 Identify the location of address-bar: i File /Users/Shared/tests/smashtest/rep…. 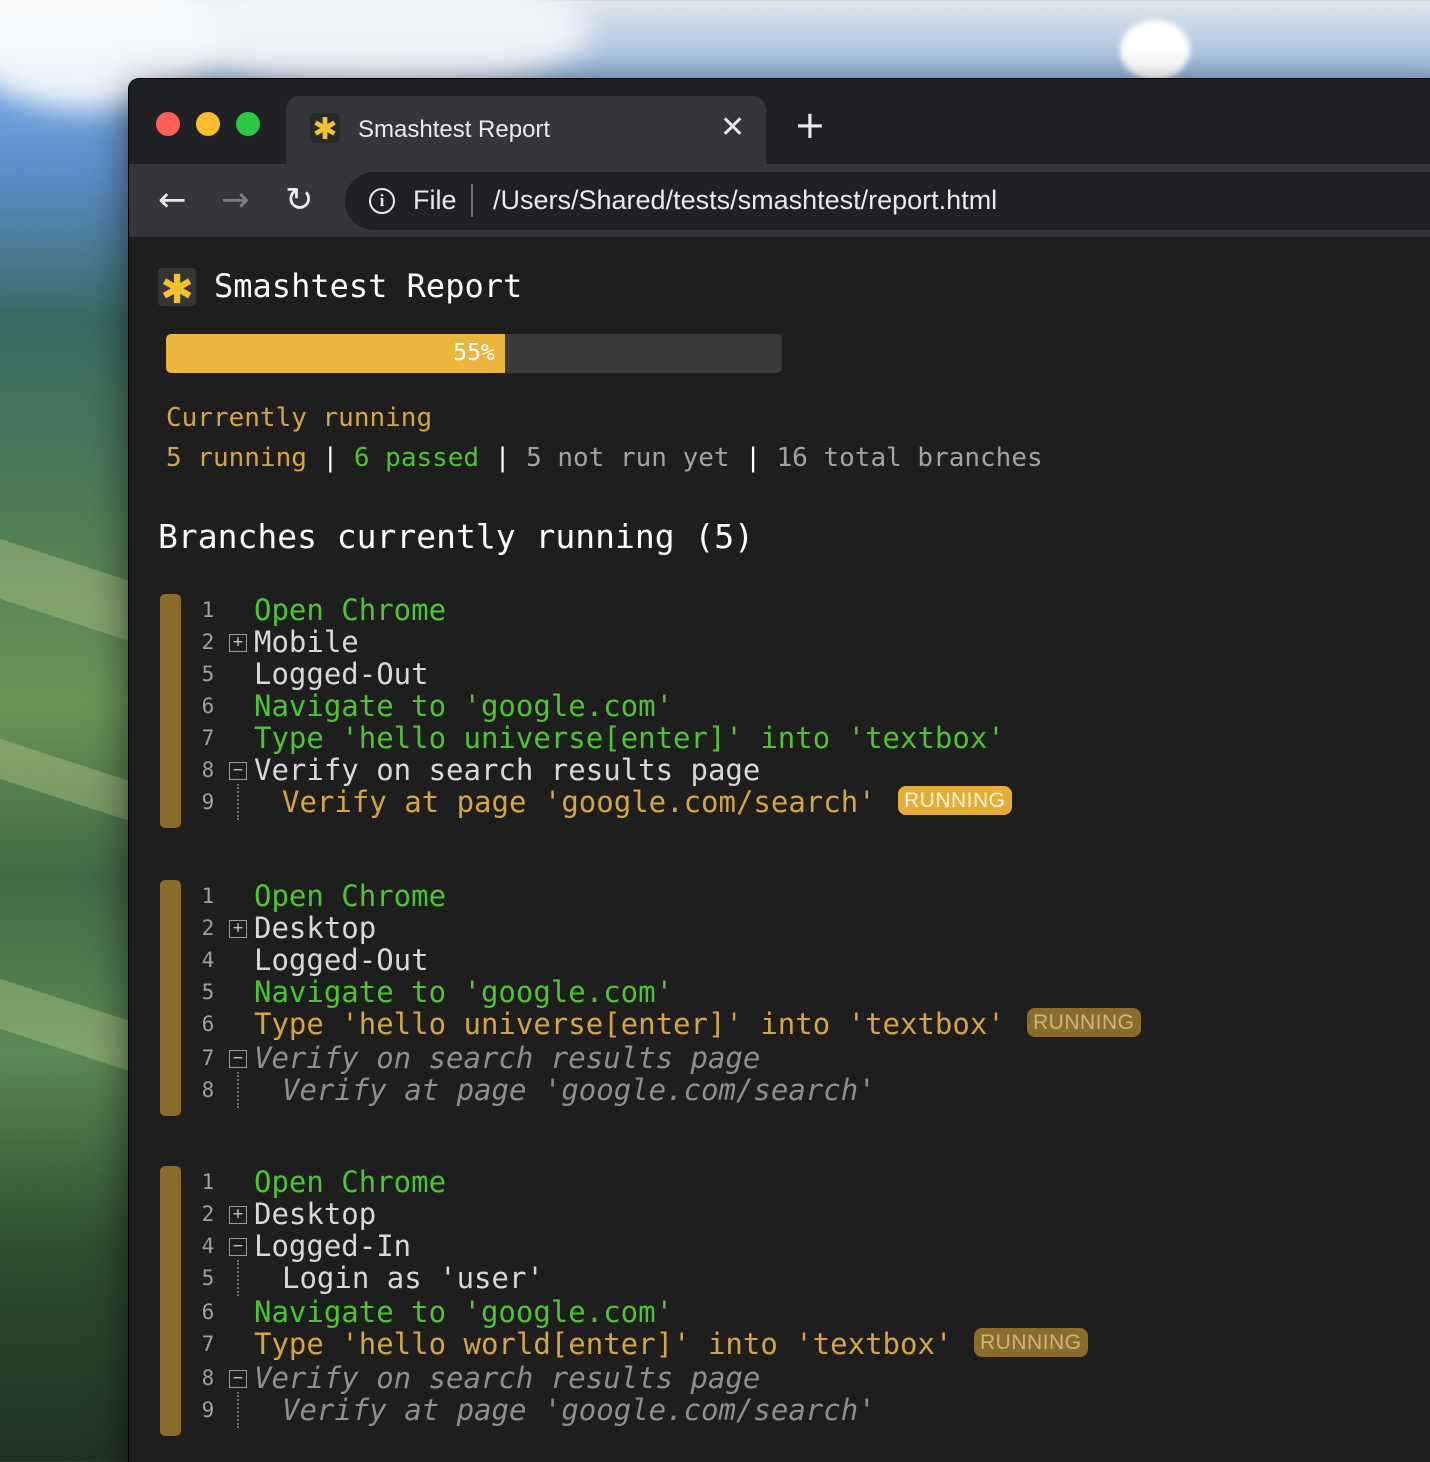
(887, 201).